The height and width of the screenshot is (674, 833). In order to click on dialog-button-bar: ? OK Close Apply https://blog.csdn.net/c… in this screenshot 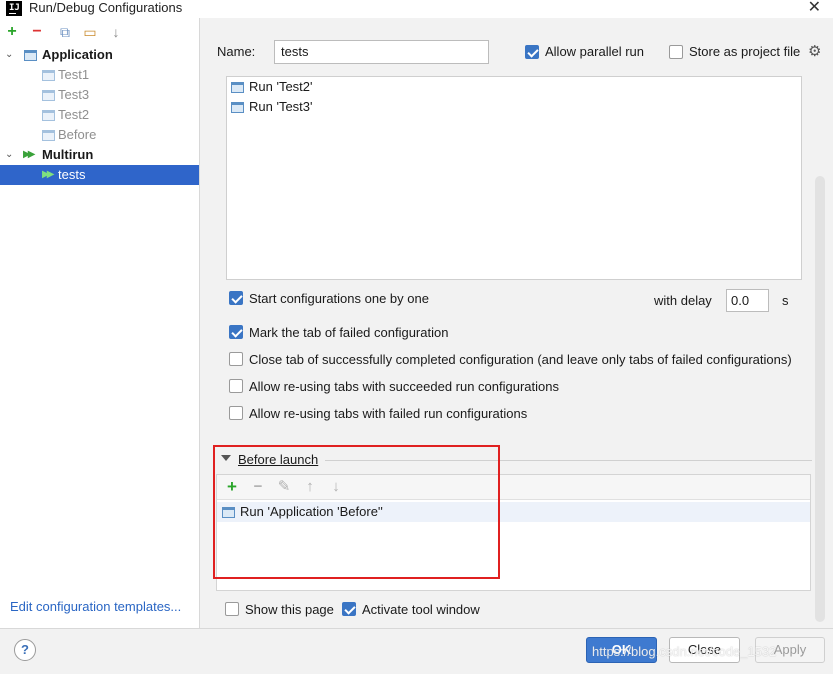, I will do `click(416, 651)`.